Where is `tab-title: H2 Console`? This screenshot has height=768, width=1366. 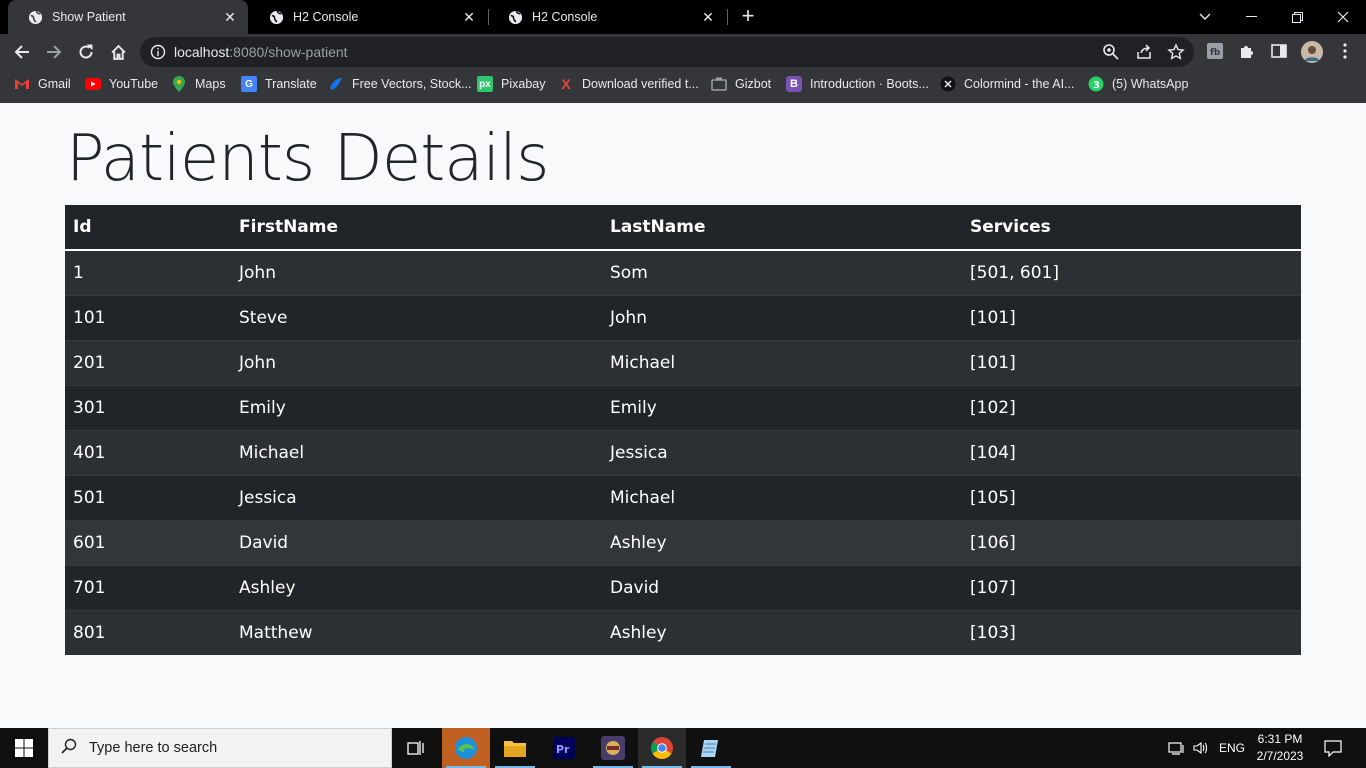
tab-title: H2 Console is located at coordinates (326, 17).